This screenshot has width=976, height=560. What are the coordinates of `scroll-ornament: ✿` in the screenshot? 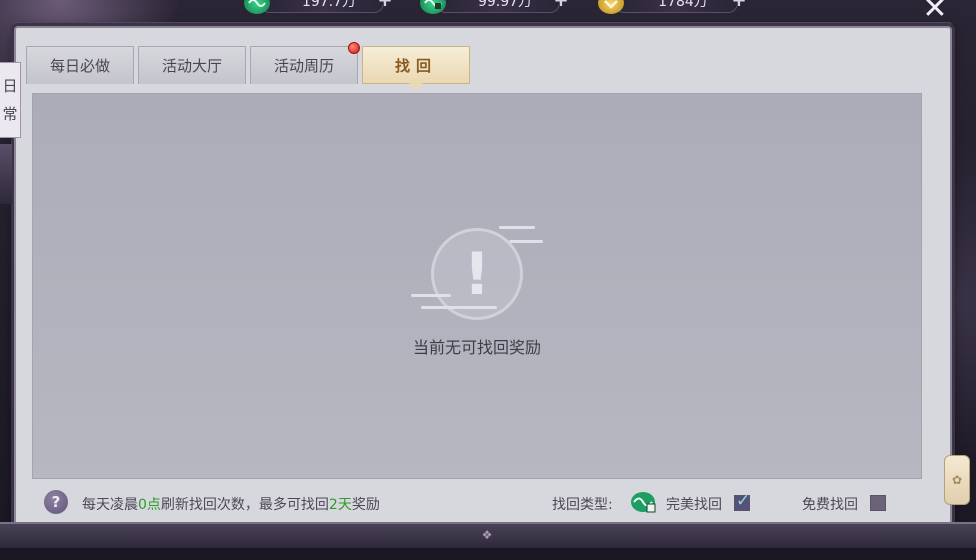 It's located at (957, 480).